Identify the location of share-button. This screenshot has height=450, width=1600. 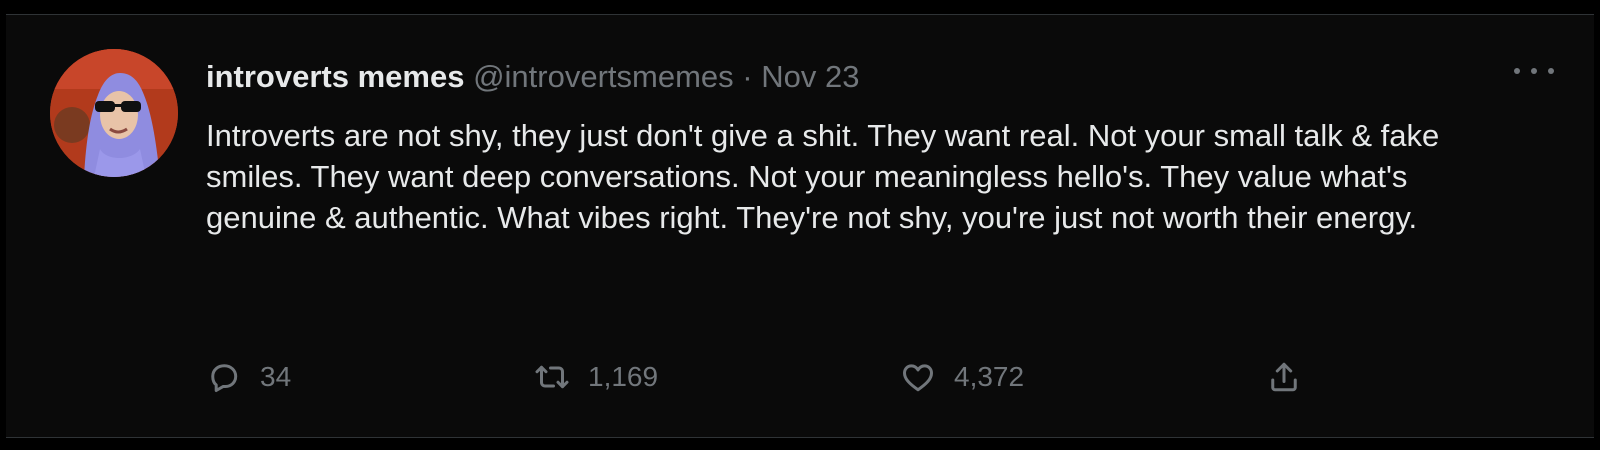
(1284, 377).